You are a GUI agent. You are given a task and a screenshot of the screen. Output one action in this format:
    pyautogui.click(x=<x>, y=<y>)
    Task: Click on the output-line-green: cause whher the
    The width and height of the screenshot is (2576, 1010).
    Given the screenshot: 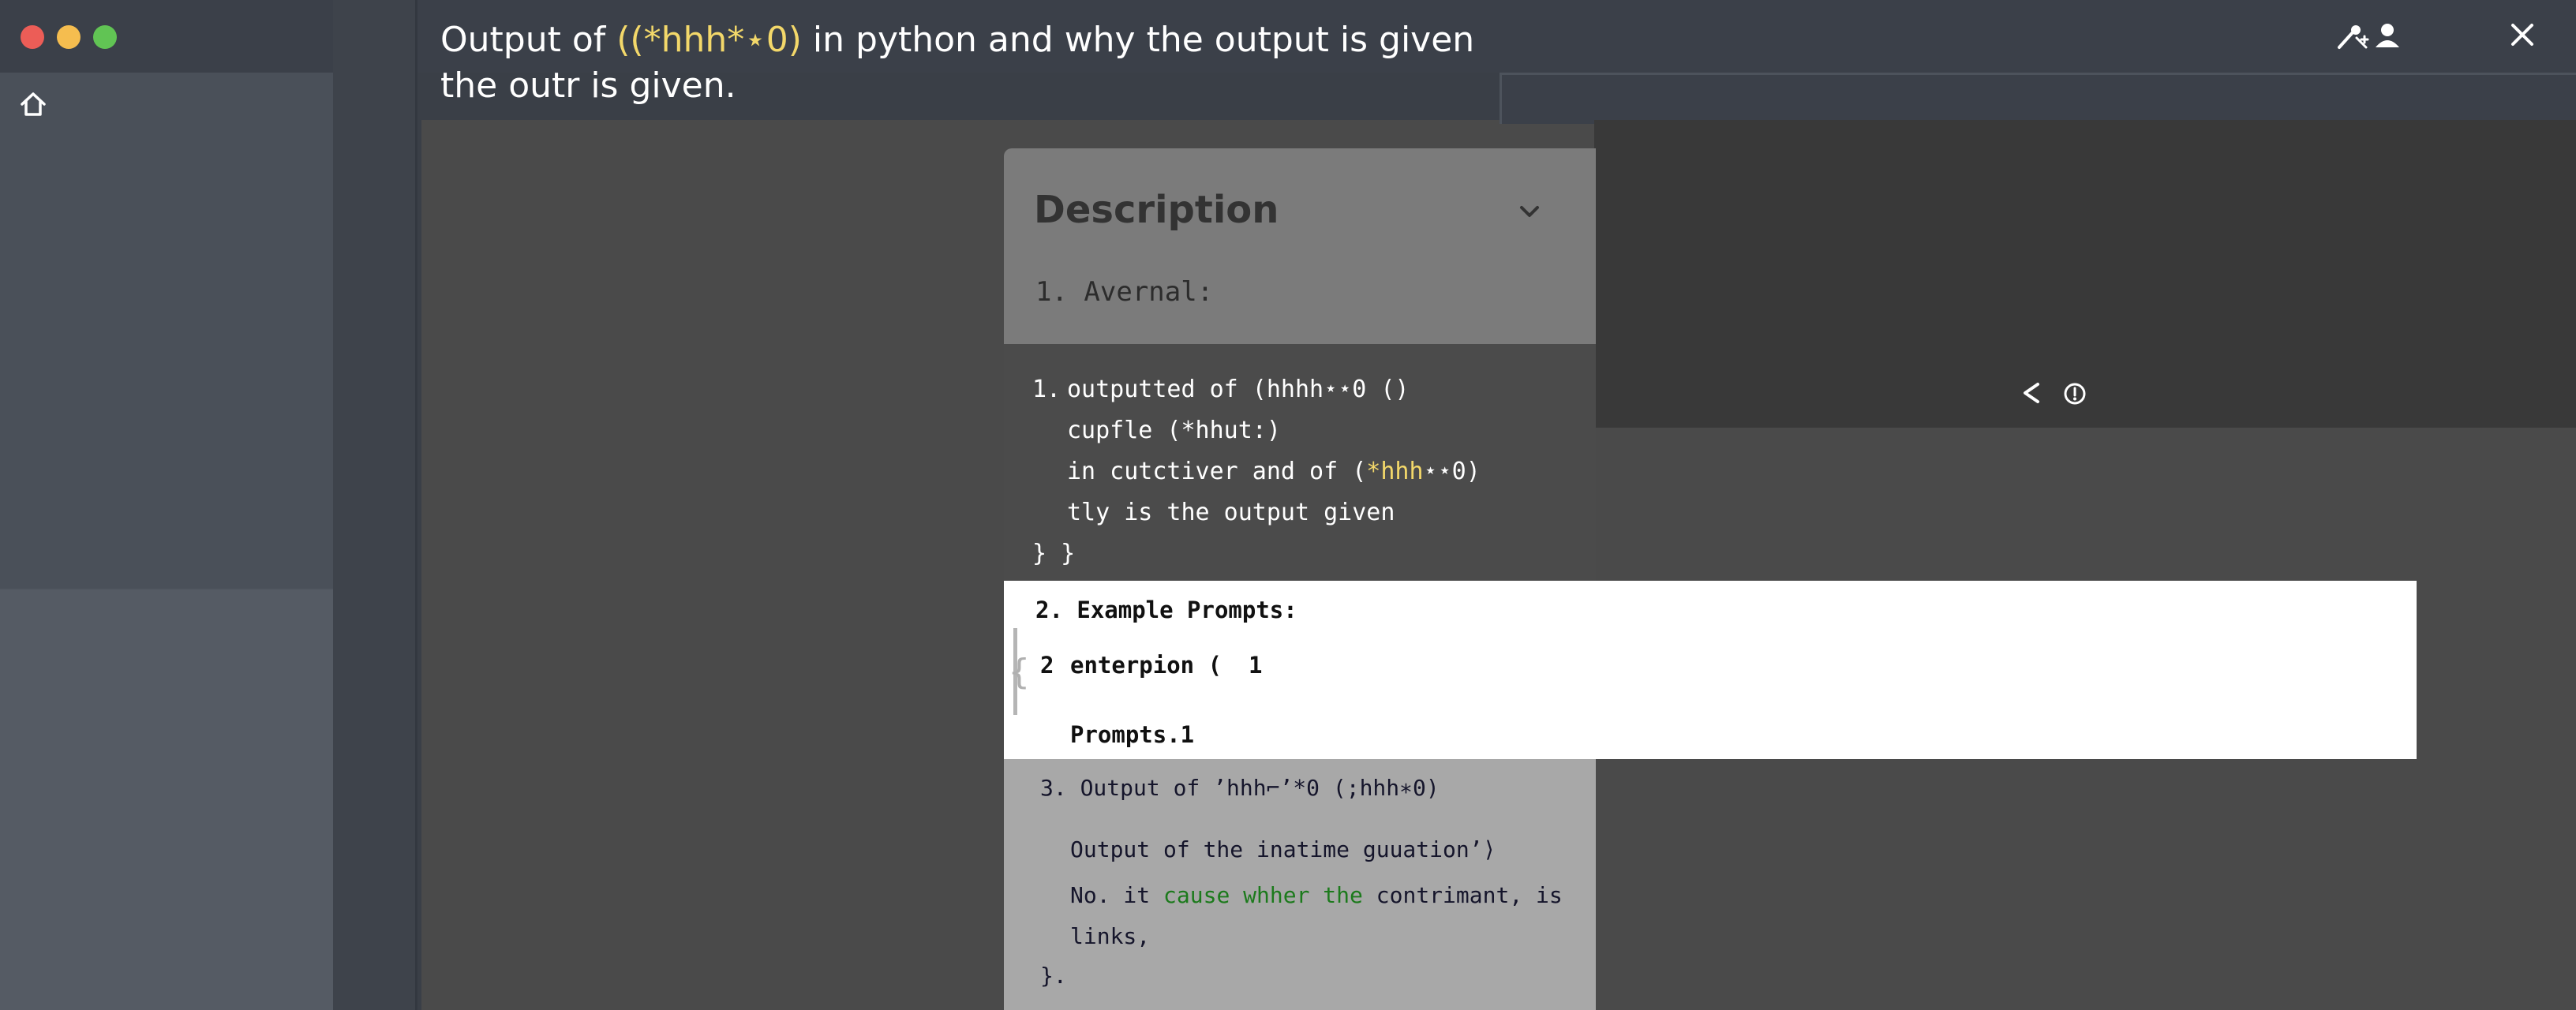 What is the action you would take?
    pyautogui.click(x=1263, y=895)
    